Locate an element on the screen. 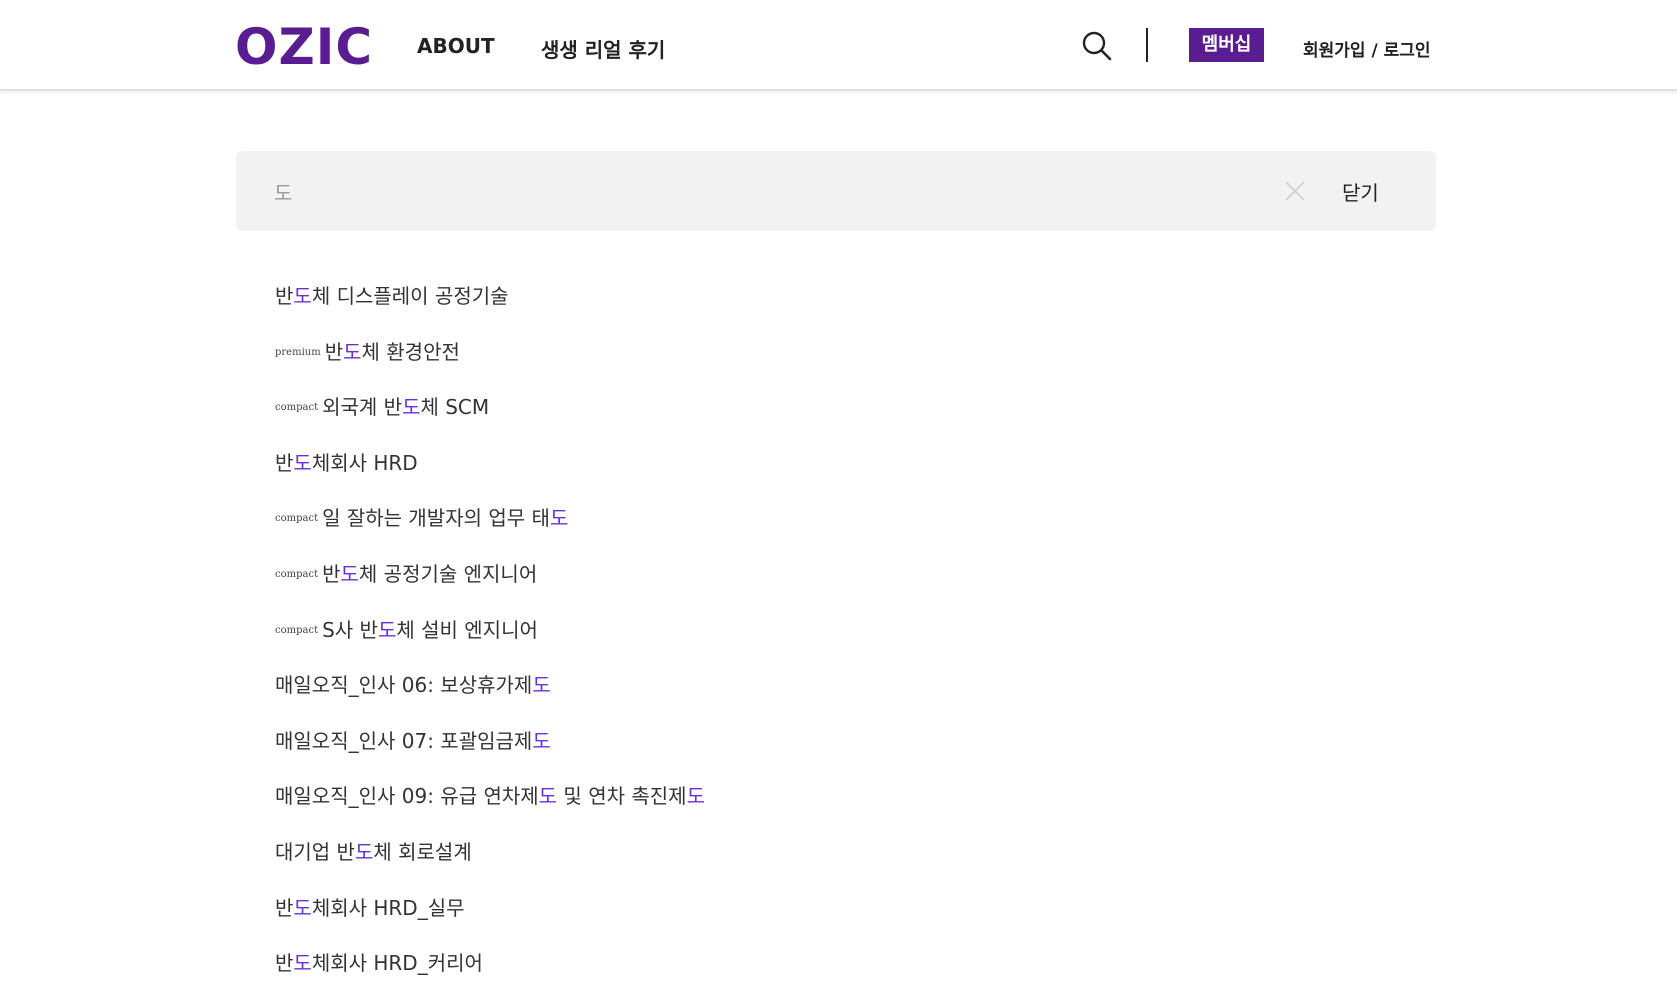 This screenshot has width=1677, height=1001. result-text: 매일오직_인사 07: 포괄임금제 is located at coordinates (404, 740).